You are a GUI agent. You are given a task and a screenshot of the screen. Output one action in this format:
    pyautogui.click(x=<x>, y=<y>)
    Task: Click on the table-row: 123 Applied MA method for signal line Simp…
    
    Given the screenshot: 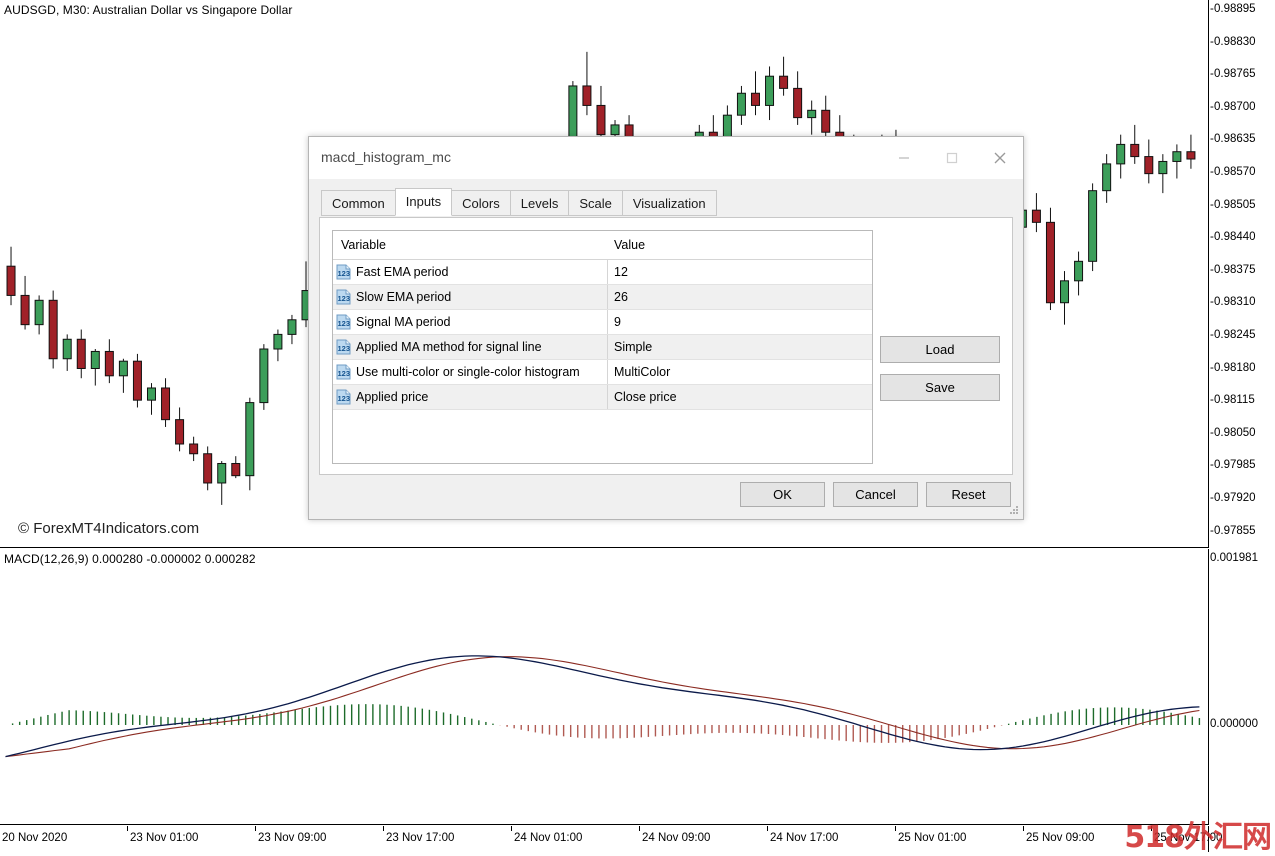 What is the action you would take?
    pyautogui.click(x=602, y=347)
    